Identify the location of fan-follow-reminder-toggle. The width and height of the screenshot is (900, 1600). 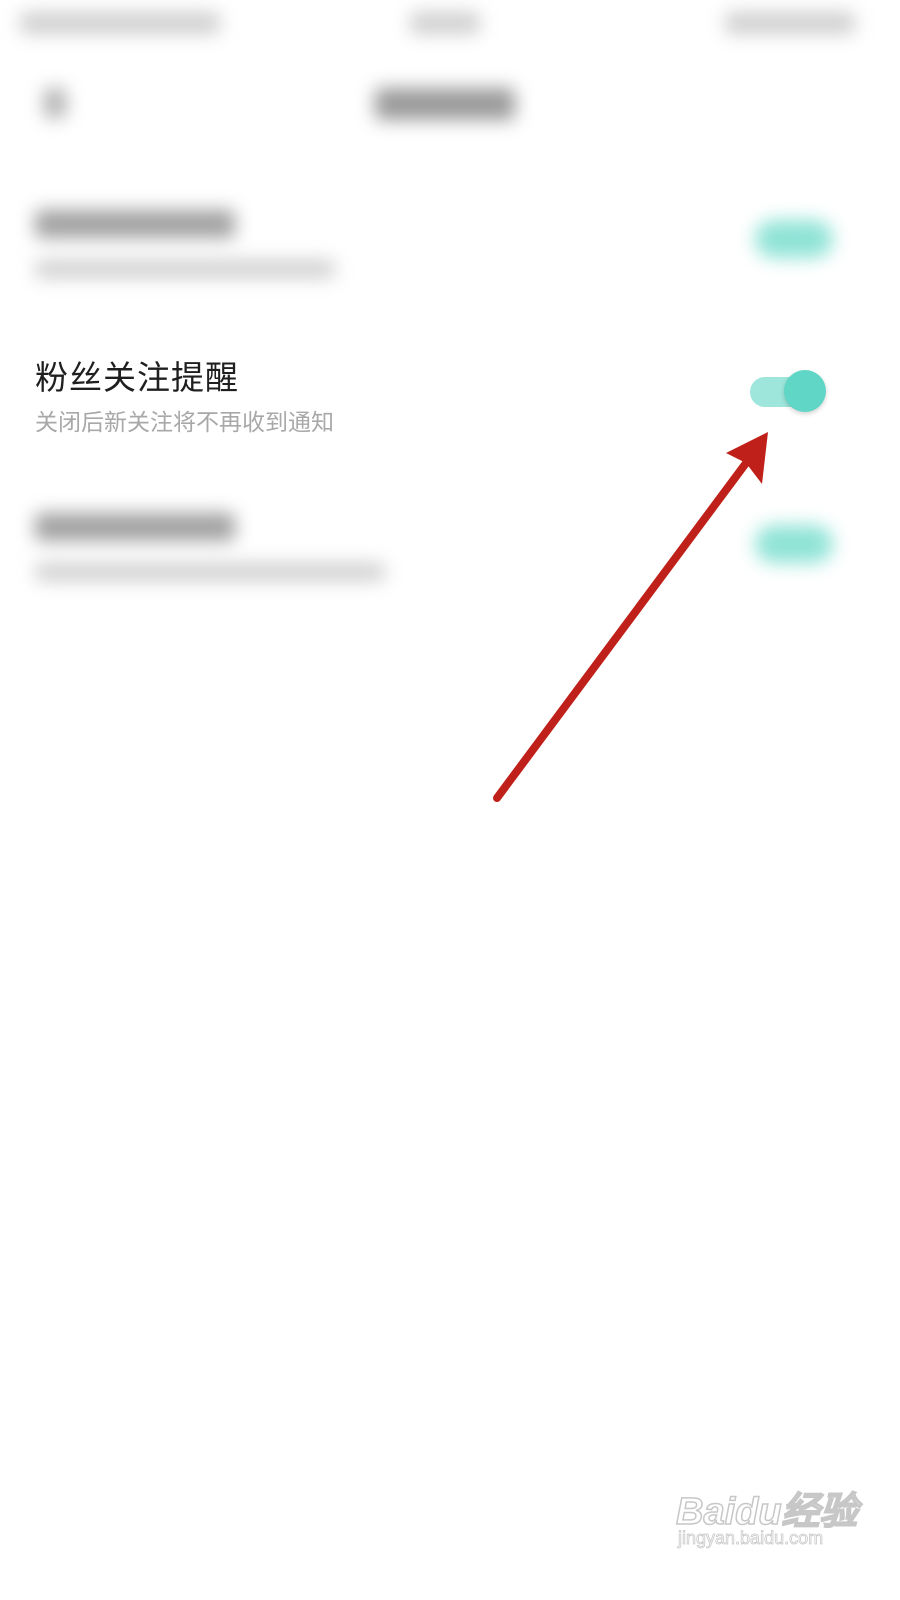
(789, 391).